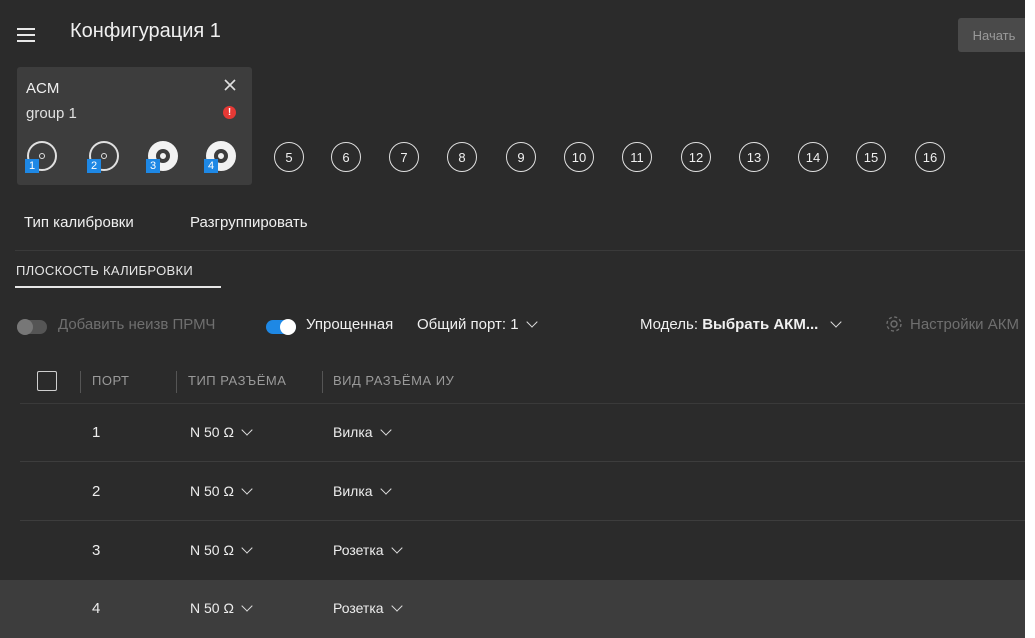 The width and height of the screenshot is (1035, 638). Describe the element at coordinates (220, 157) in the screenshot. I see `group-port-4: 4` at that location.